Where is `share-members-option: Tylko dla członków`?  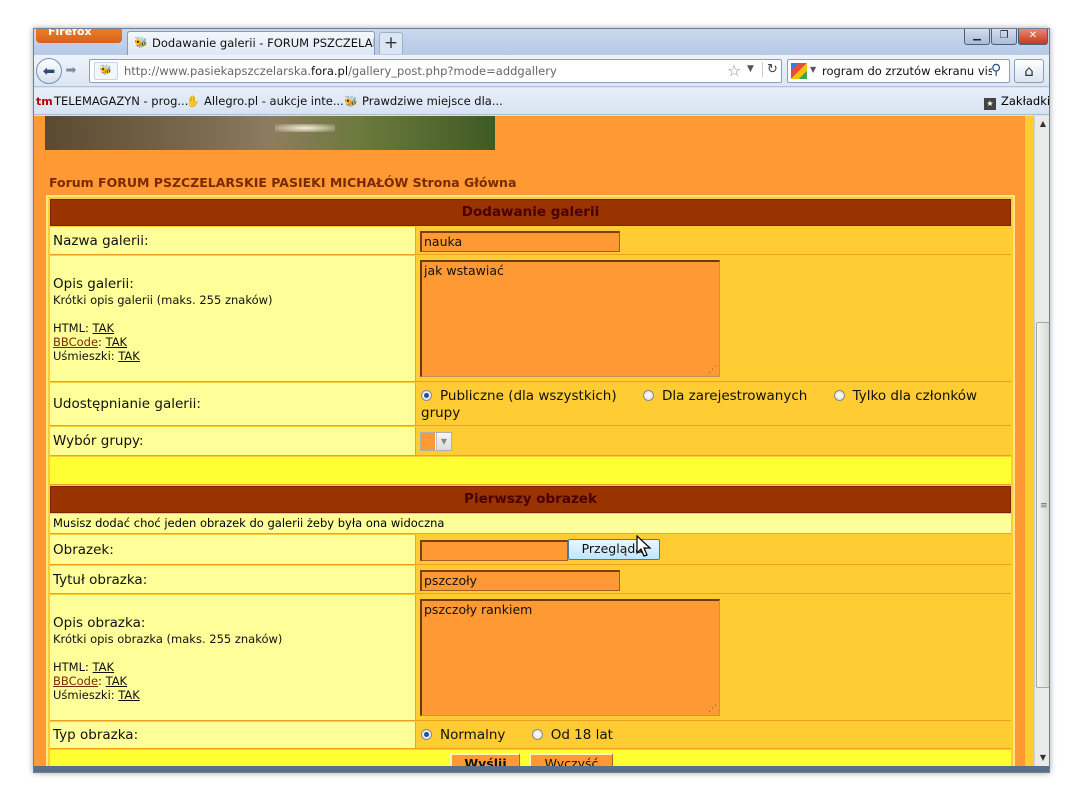 share-members-option: Tylko dla członków is located at coordinates (905, 396).